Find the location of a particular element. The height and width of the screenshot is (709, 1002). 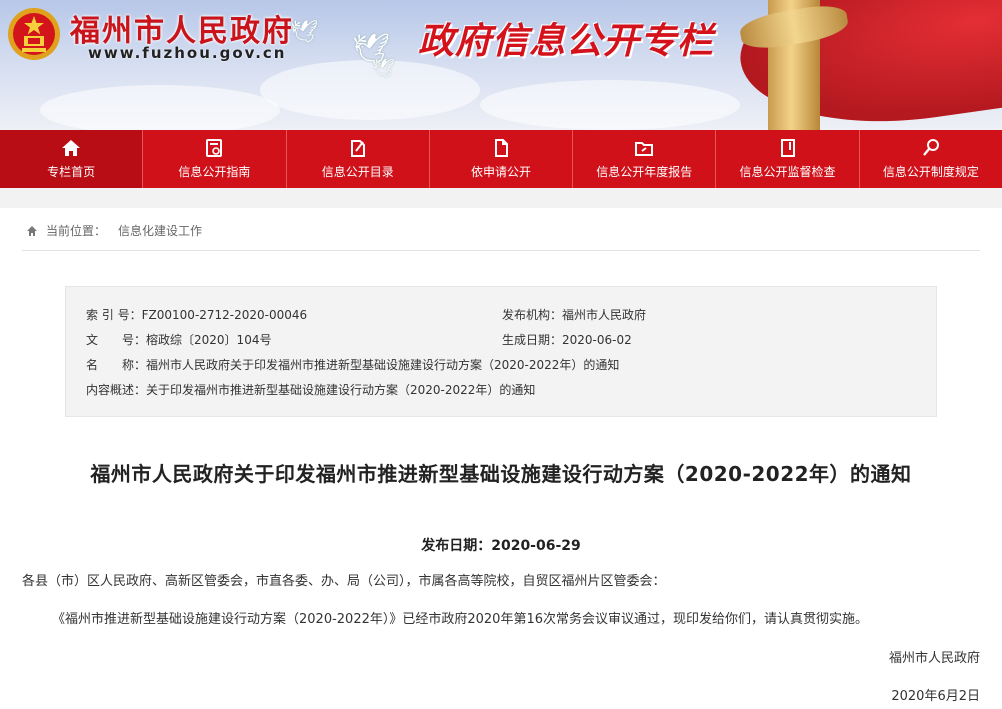

created-date: 2020-06-02 is located at coordinates (597, 340).